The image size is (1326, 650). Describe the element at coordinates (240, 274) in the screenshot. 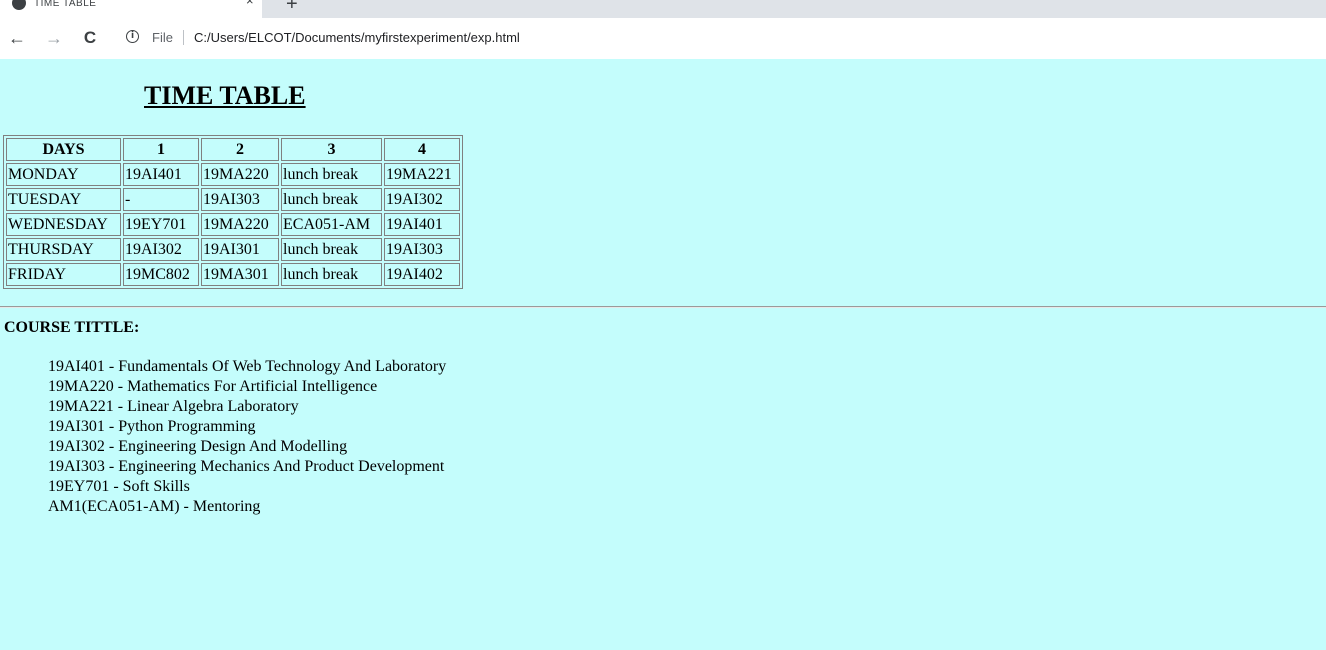

I see `table-cell: 19MA301` at that location.